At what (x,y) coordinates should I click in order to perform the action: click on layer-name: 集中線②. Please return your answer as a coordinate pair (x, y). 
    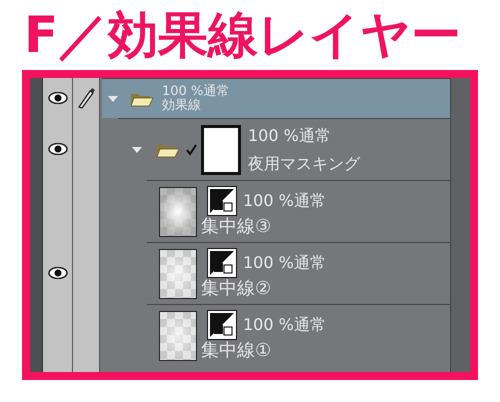
    Looking at the image, I should click on (236, 289).